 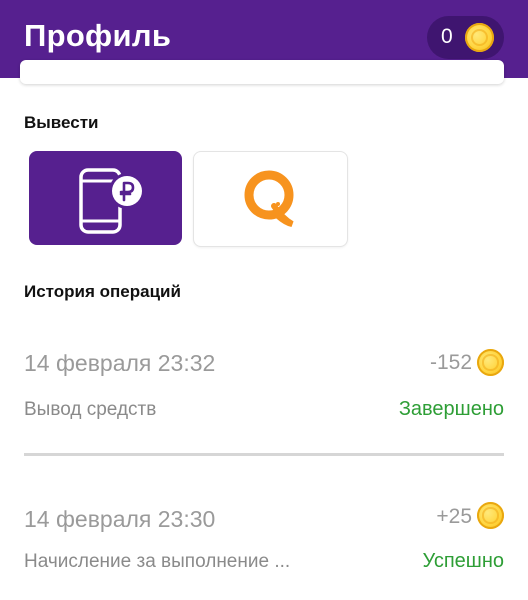 I want to click on operation-date: 14 февраля 23:30, so click(x=120, y=519).